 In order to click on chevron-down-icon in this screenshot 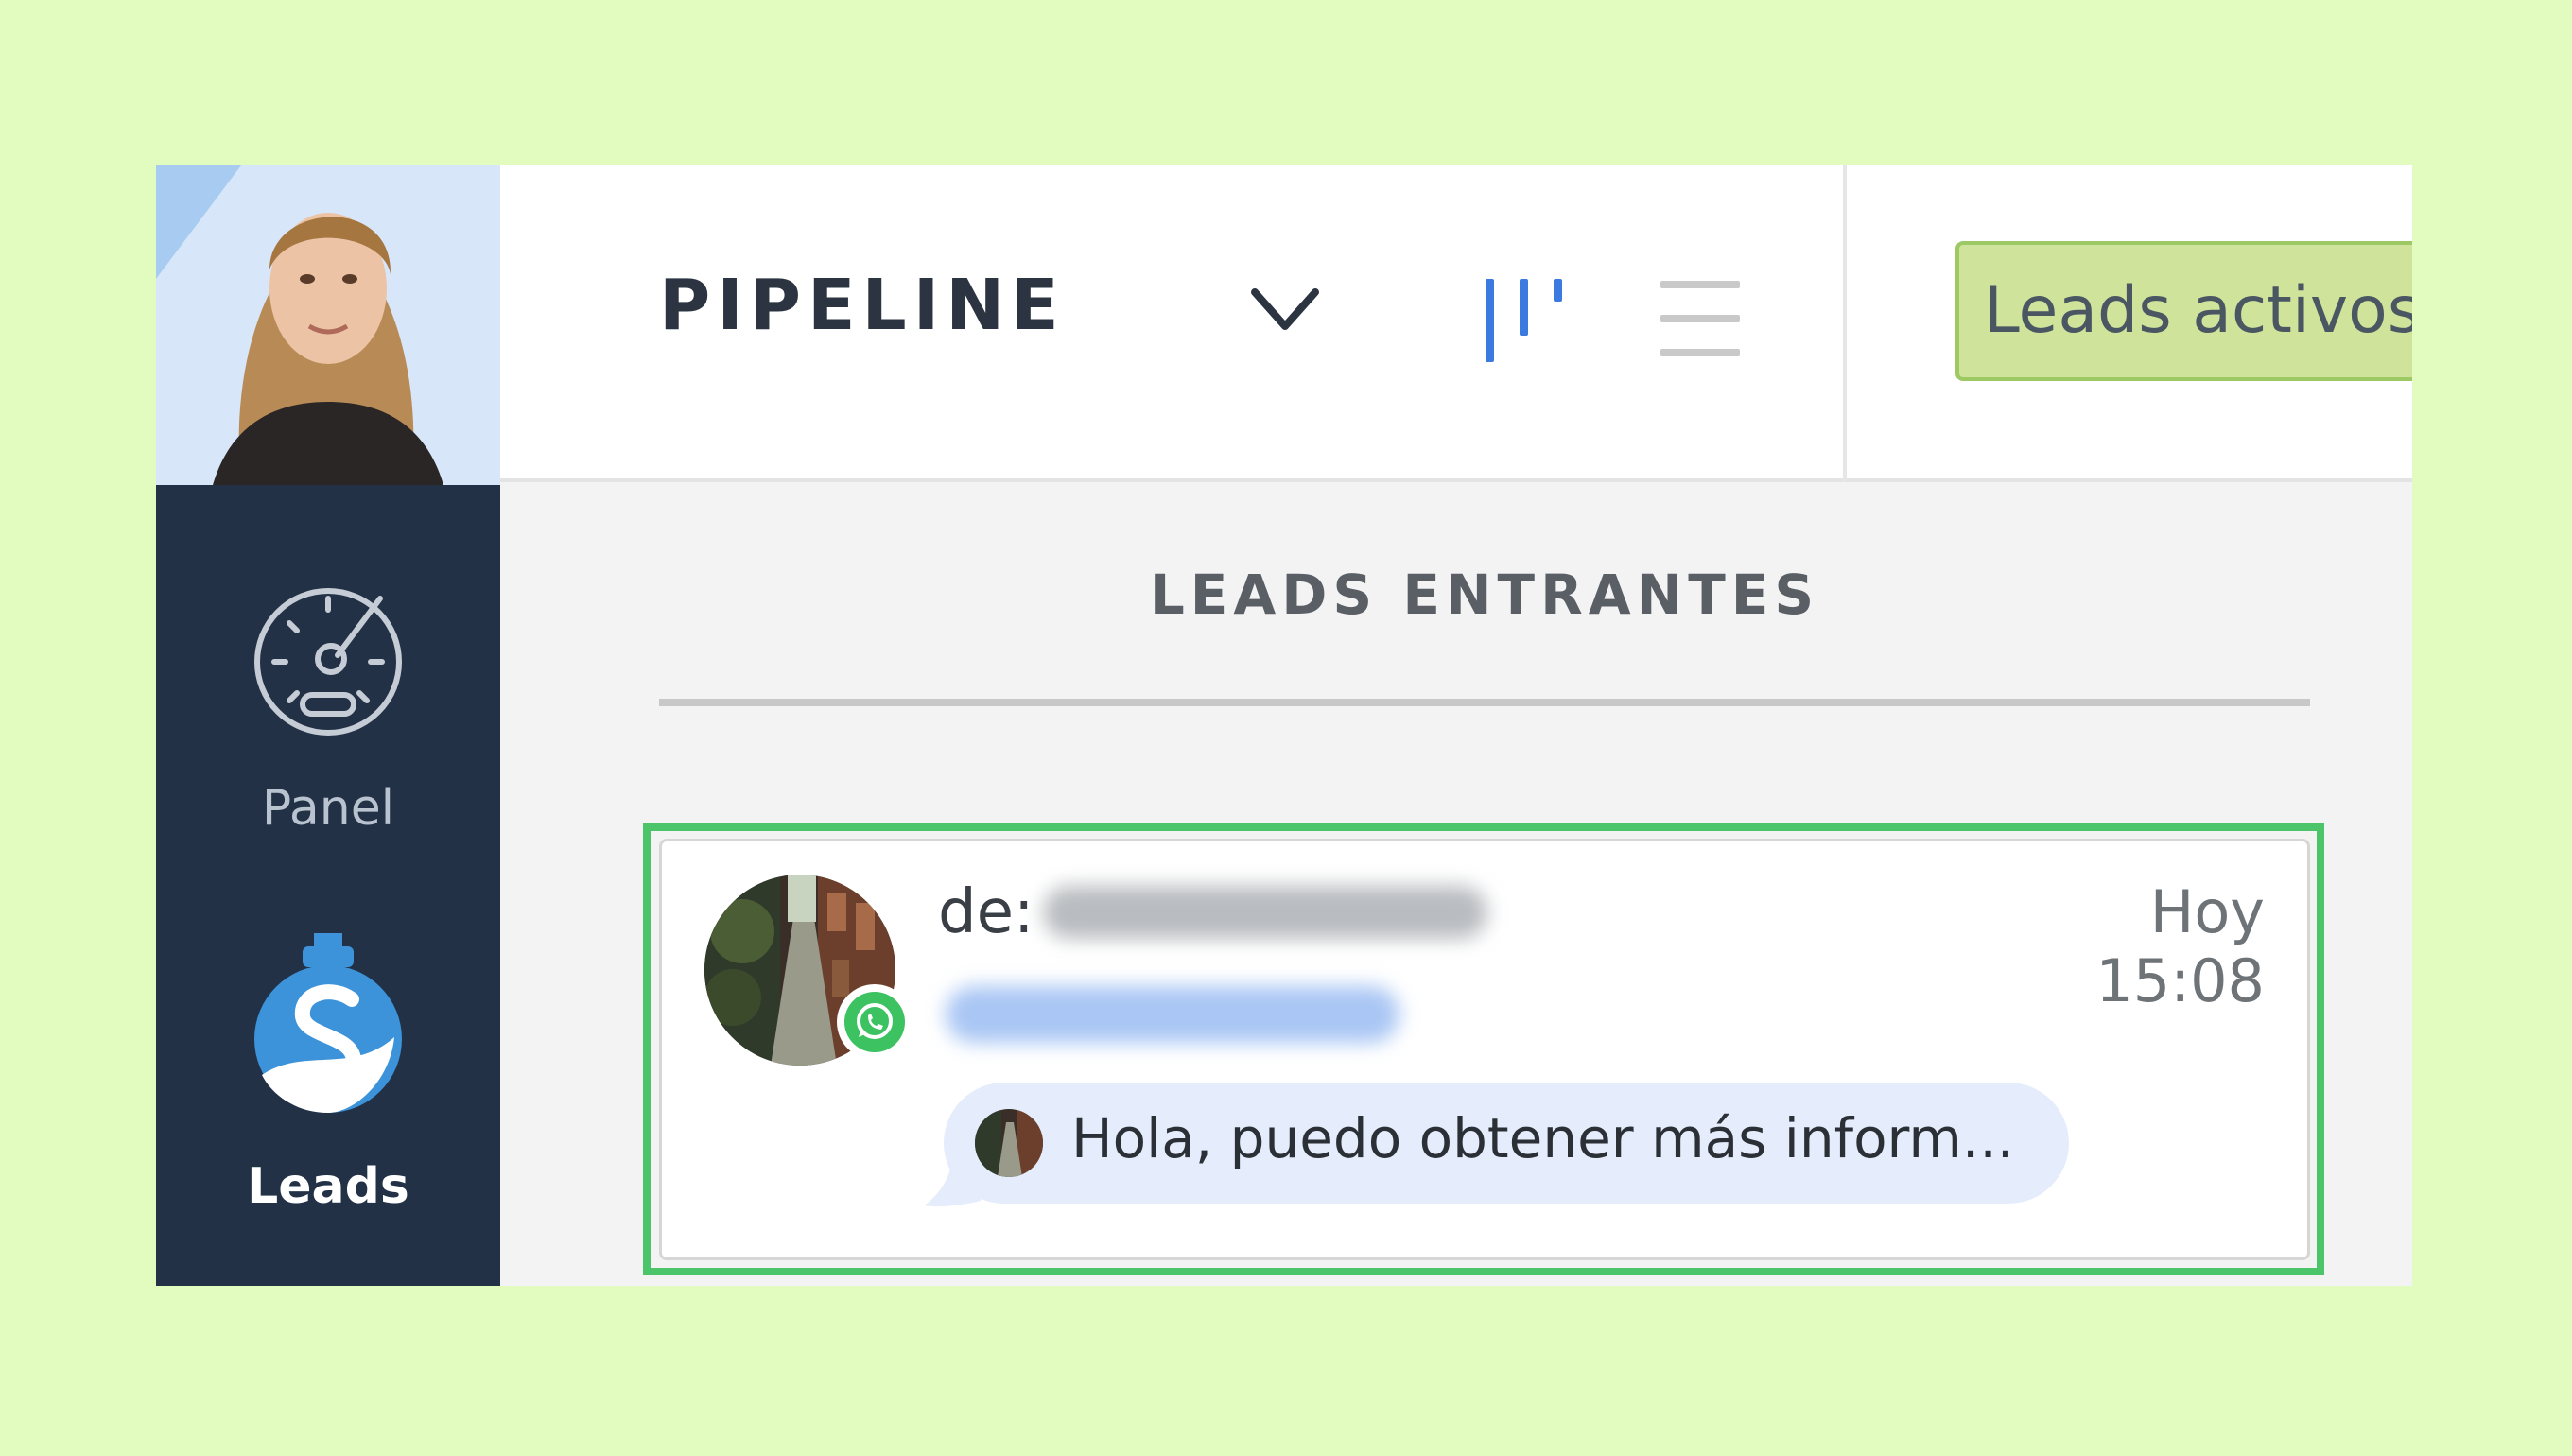, I will do `click(1285, 311)`.